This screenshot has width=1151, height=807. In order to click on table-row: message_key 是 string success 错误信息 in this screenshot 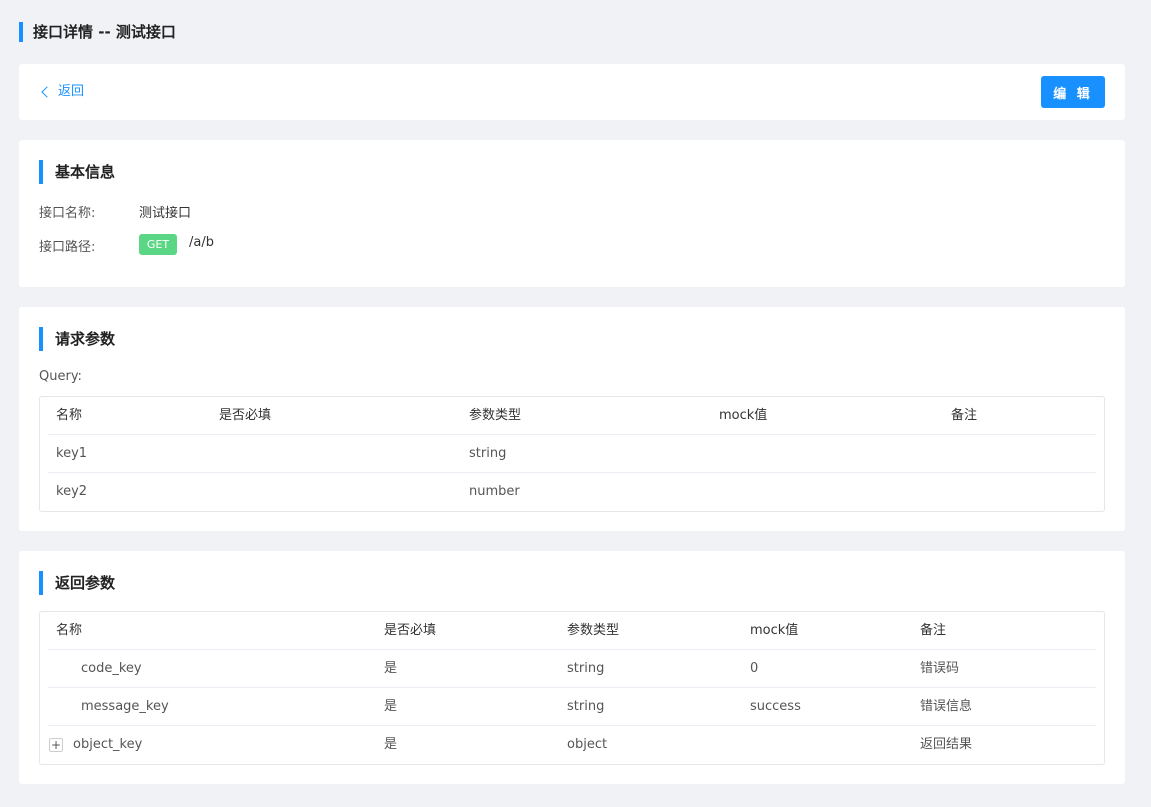, I will do `click(572, 707)`.